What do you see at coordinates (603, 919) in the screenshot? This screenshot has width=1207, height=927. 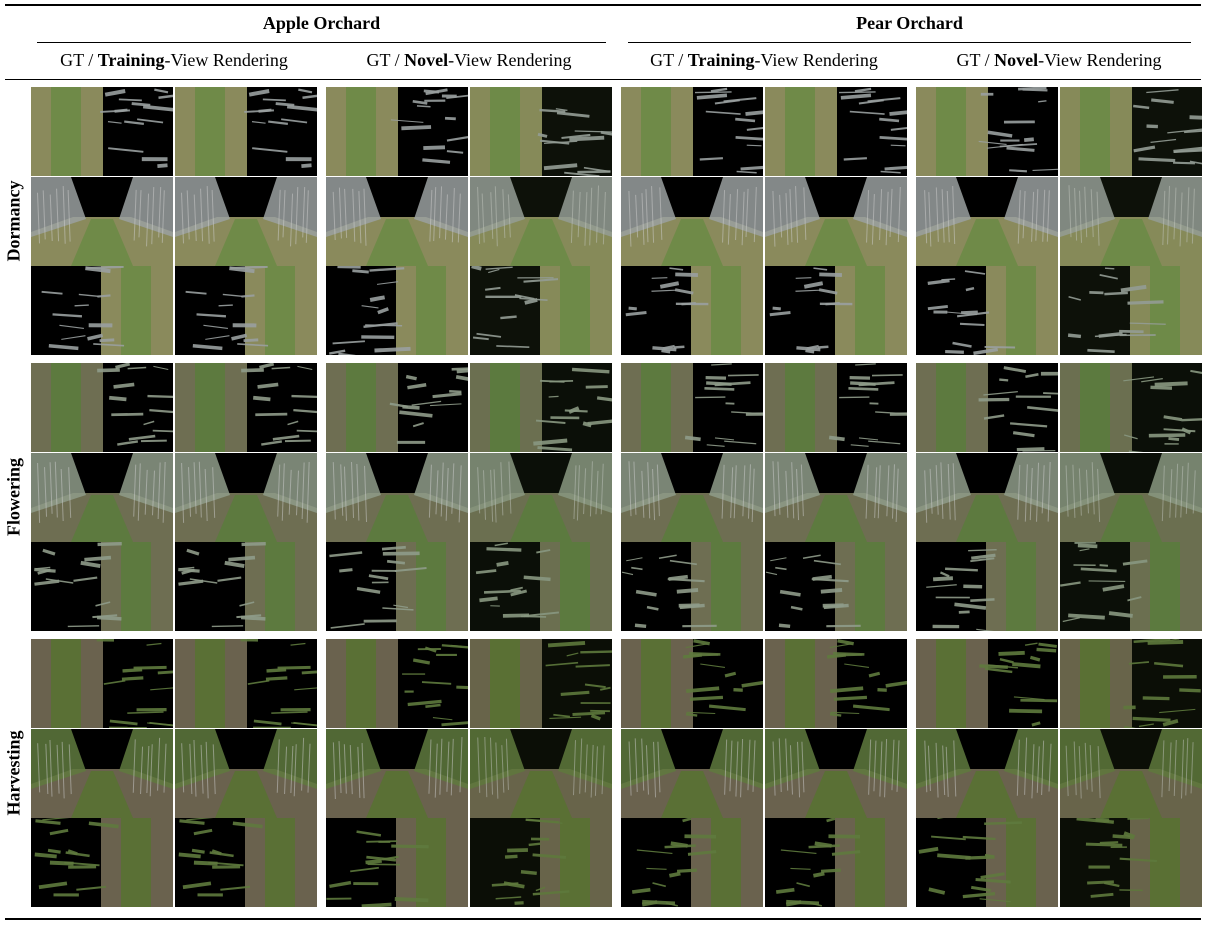 I see `bottom-rule` at bounding box center [603, 919].